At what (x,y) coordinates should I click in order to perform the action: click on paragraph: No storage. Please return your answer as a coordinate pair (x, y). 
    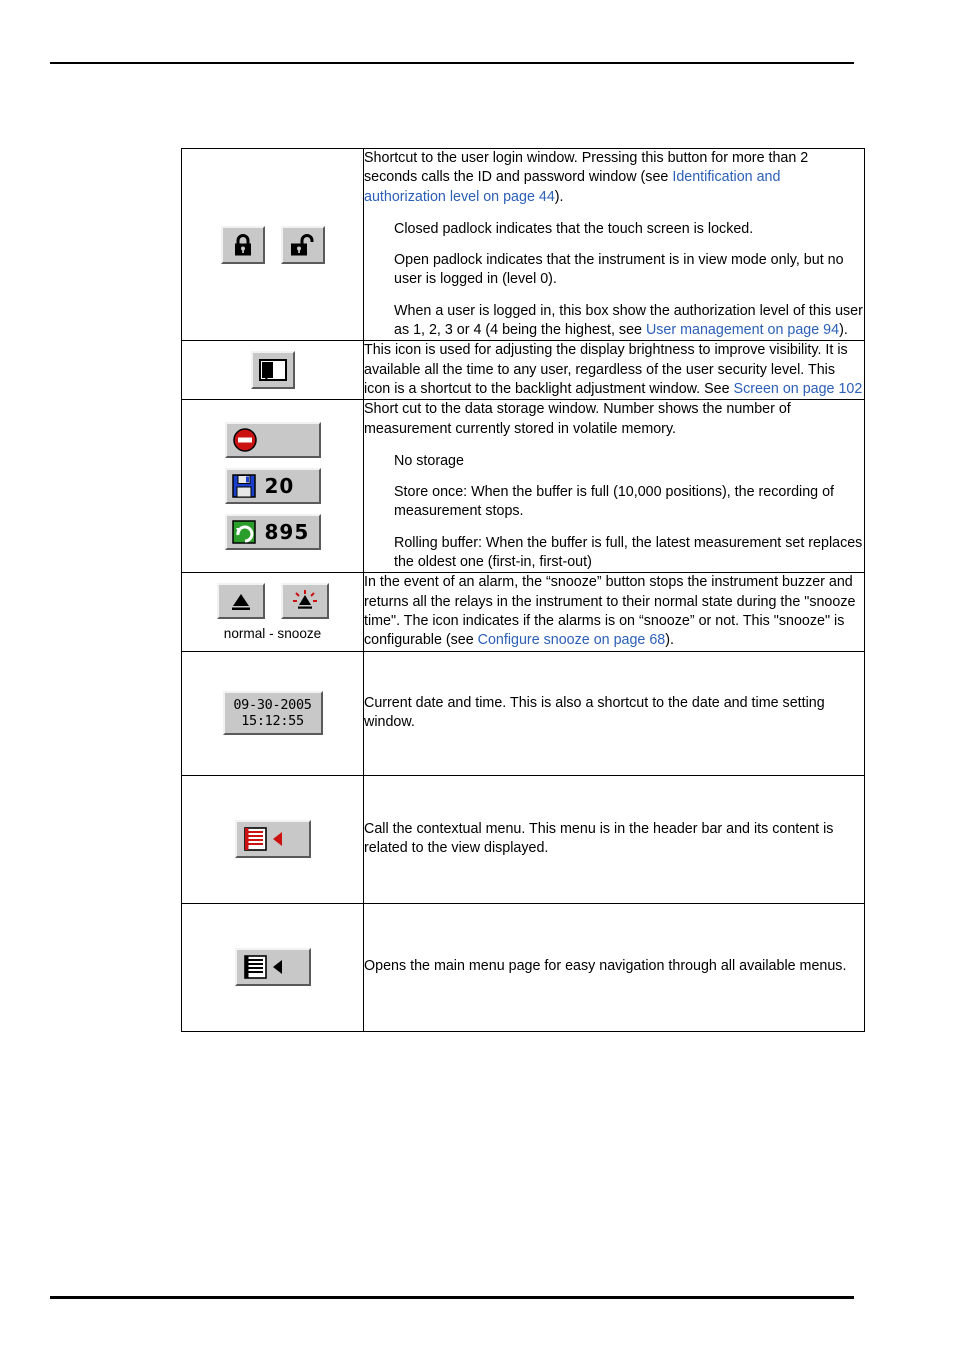
    Looking at the image, I should click on (629, 461).